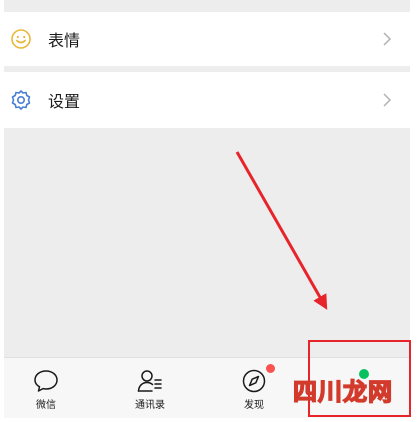 This screenshot has height=422, width=418. Describe the element at coordinates (209, 420) in the screenshot. I see `bottom-edge` at that location.